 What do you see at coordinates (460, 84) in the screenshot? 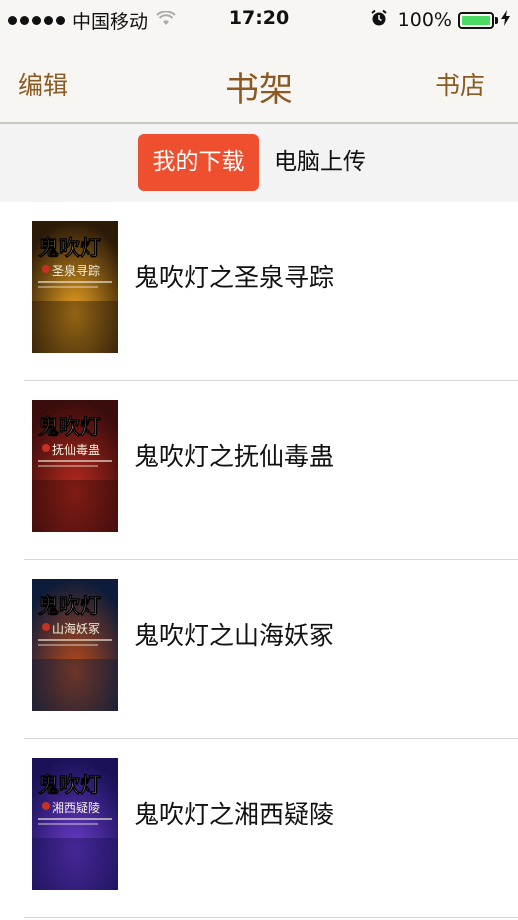
I see `bookstore-button: 书店` at bounding box center [460, 84].